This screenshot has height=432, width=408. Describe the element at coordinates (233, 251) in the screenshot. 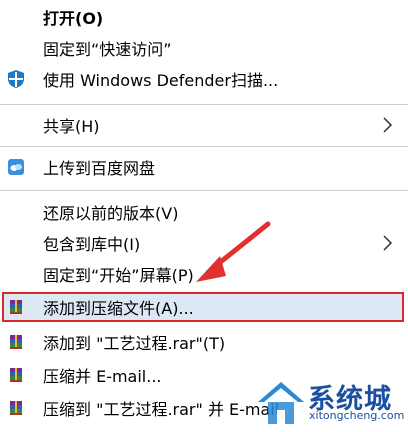

I see `annotation-arrow-icon` at that location.